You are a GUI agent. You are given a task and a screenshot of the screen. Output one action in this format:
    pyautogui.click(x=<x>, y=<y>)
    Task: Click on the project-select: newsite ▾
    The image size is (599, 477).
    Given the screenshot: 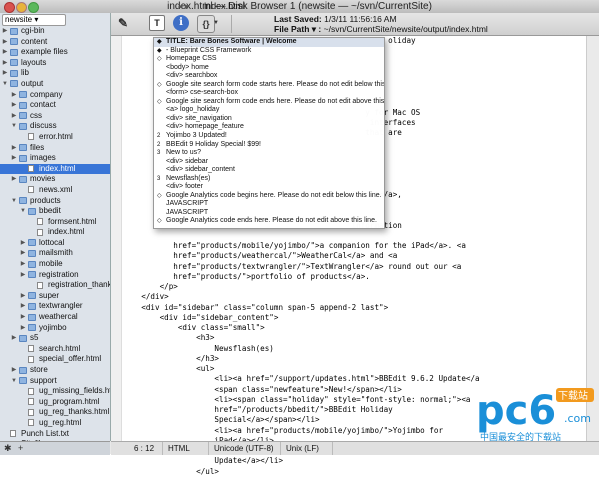 What is the action you would take?
    pyautogui.click(x=34, y=20)
    